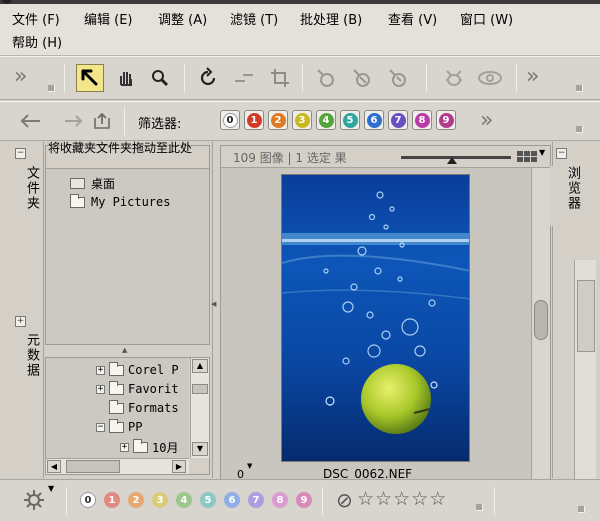 The image size is (600, 521). Describe the element at coordinates (34, 500) in the screenshot. I see `settings-gear-icon` at that location.